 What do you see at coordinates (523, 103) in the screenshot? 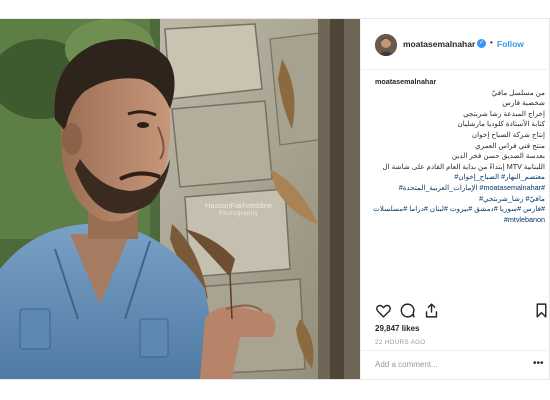
I see `caption-line: شخصية فارس` at bounding box center [523, 103].